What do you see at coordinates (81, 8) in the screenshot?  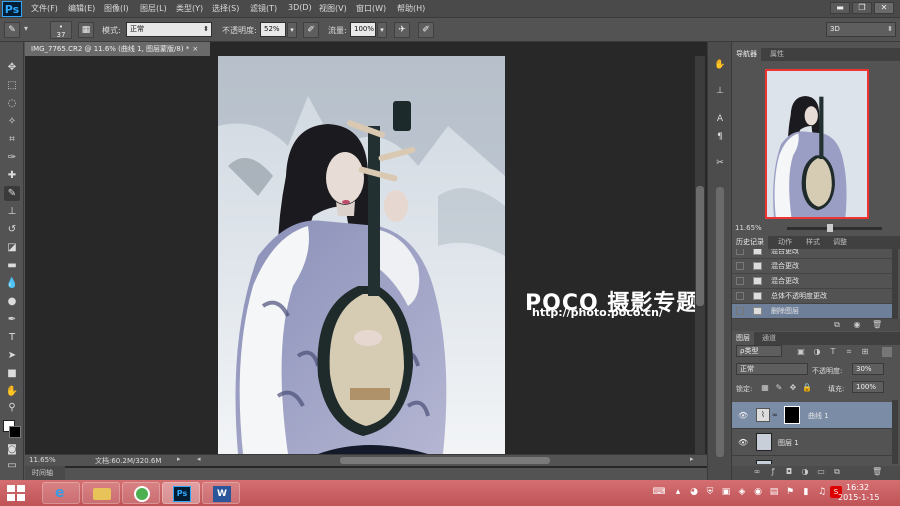 I see `menu-edit: 编辑(E)` at bounding box center [81, 8].